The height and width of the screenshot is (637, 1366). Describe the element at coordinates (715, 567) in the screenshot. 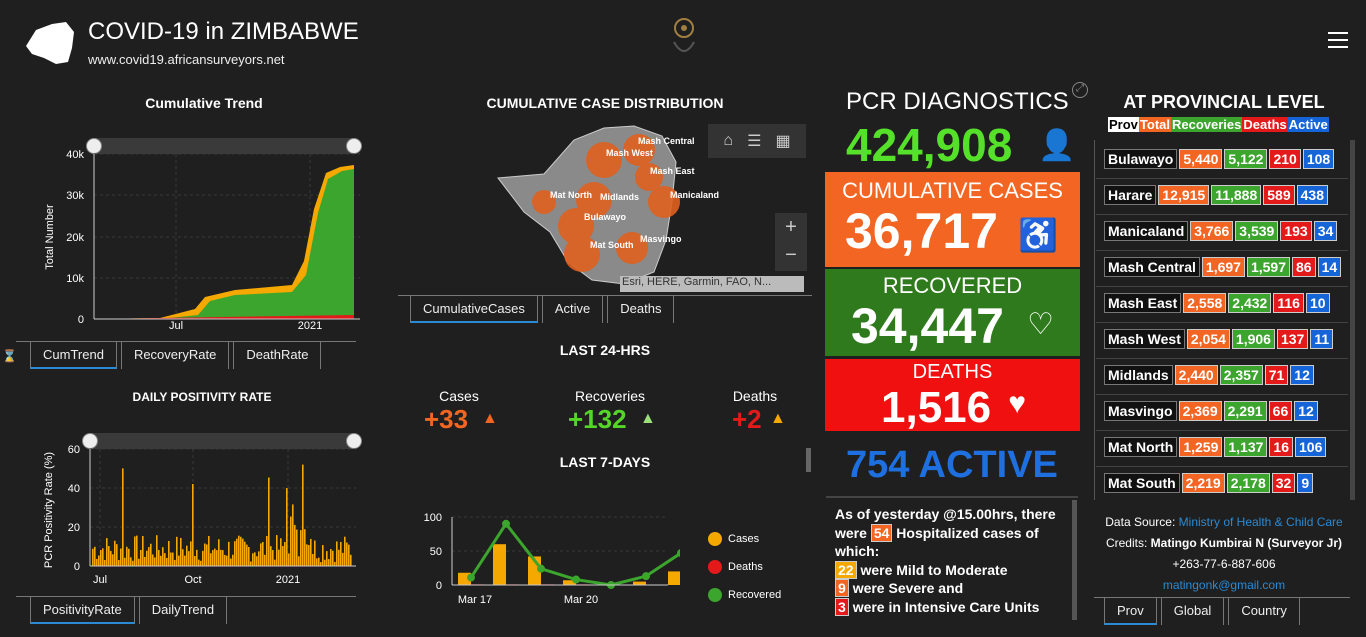

I see `deaths-legend-icon` at that location.